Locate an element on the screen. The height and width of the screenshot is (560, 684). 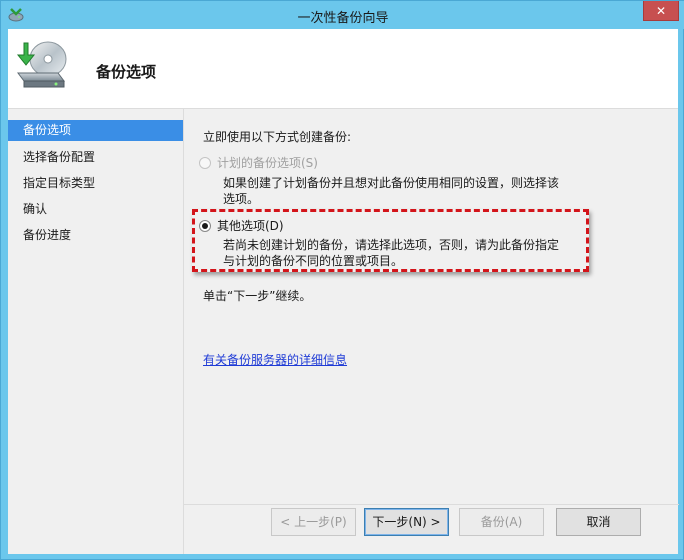
sidebar-item-progress: 备份进度 is located at coordinates (95, 237).